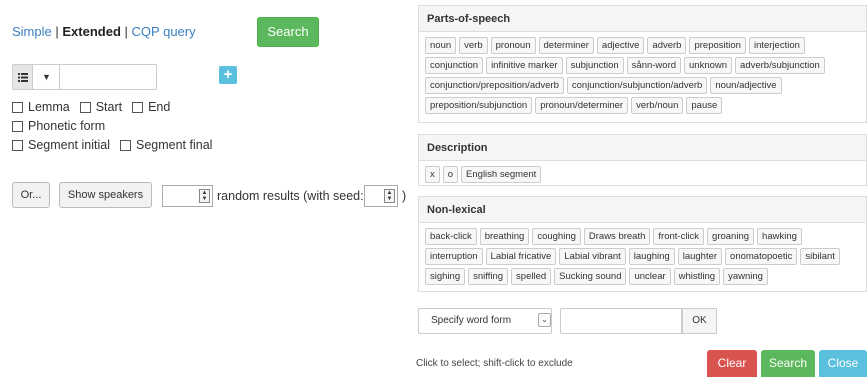  What do you see at coordinates (504, 236) in the screenshot?
I see `filter-tag: breathing` at bounding box center [504, 236].